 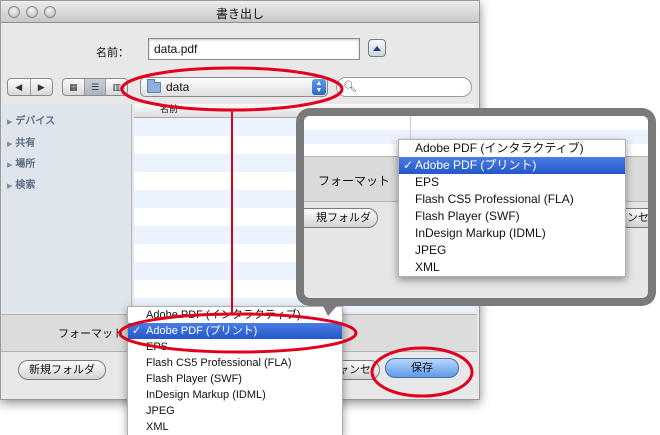 I want to click on callout-new-folder-button: 規フォルダ, so click(x=341, y=218).